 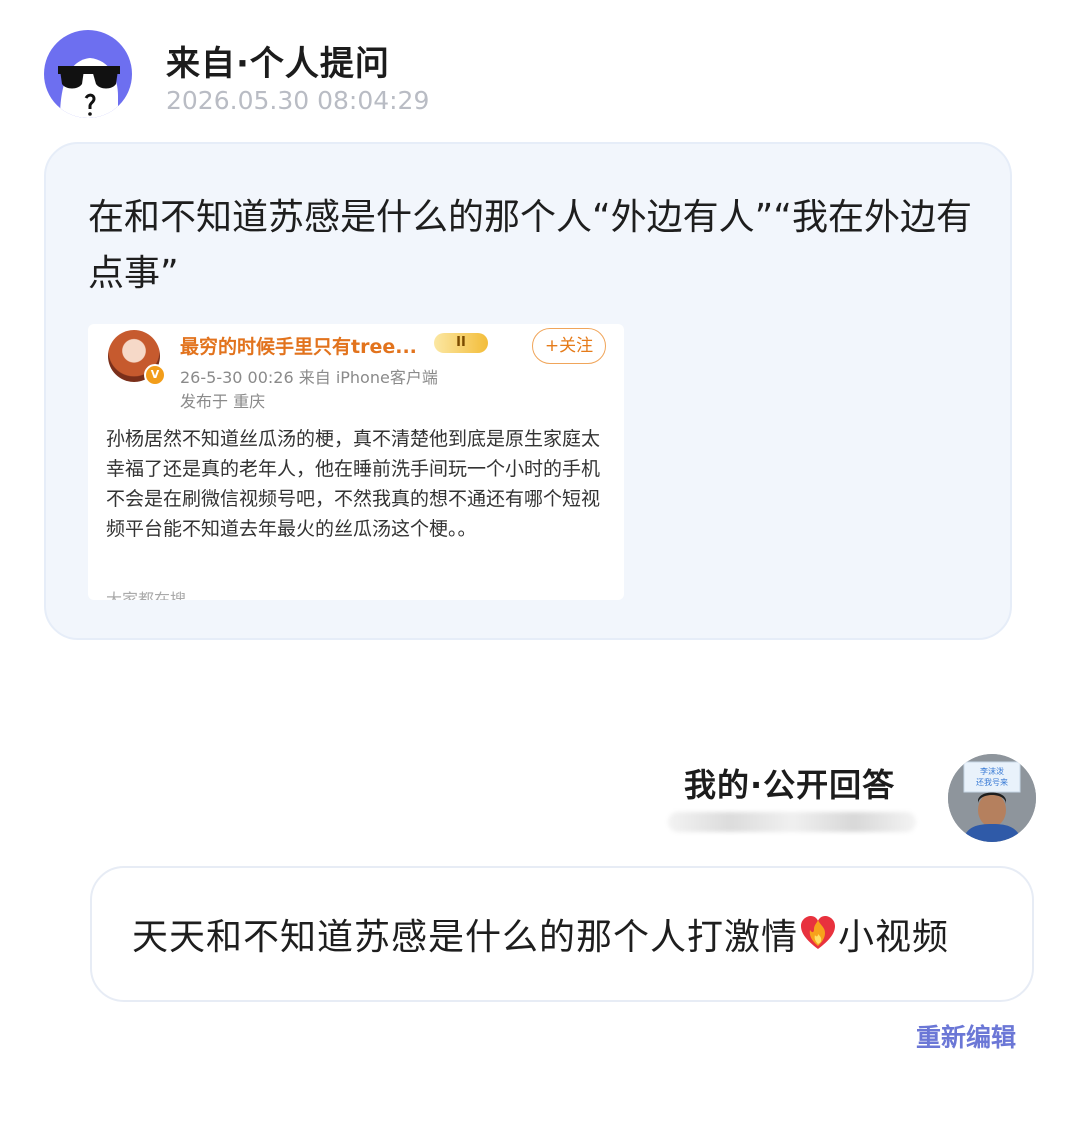 I want to click on heart-on-fire-icon, so click(x=818, y=937).